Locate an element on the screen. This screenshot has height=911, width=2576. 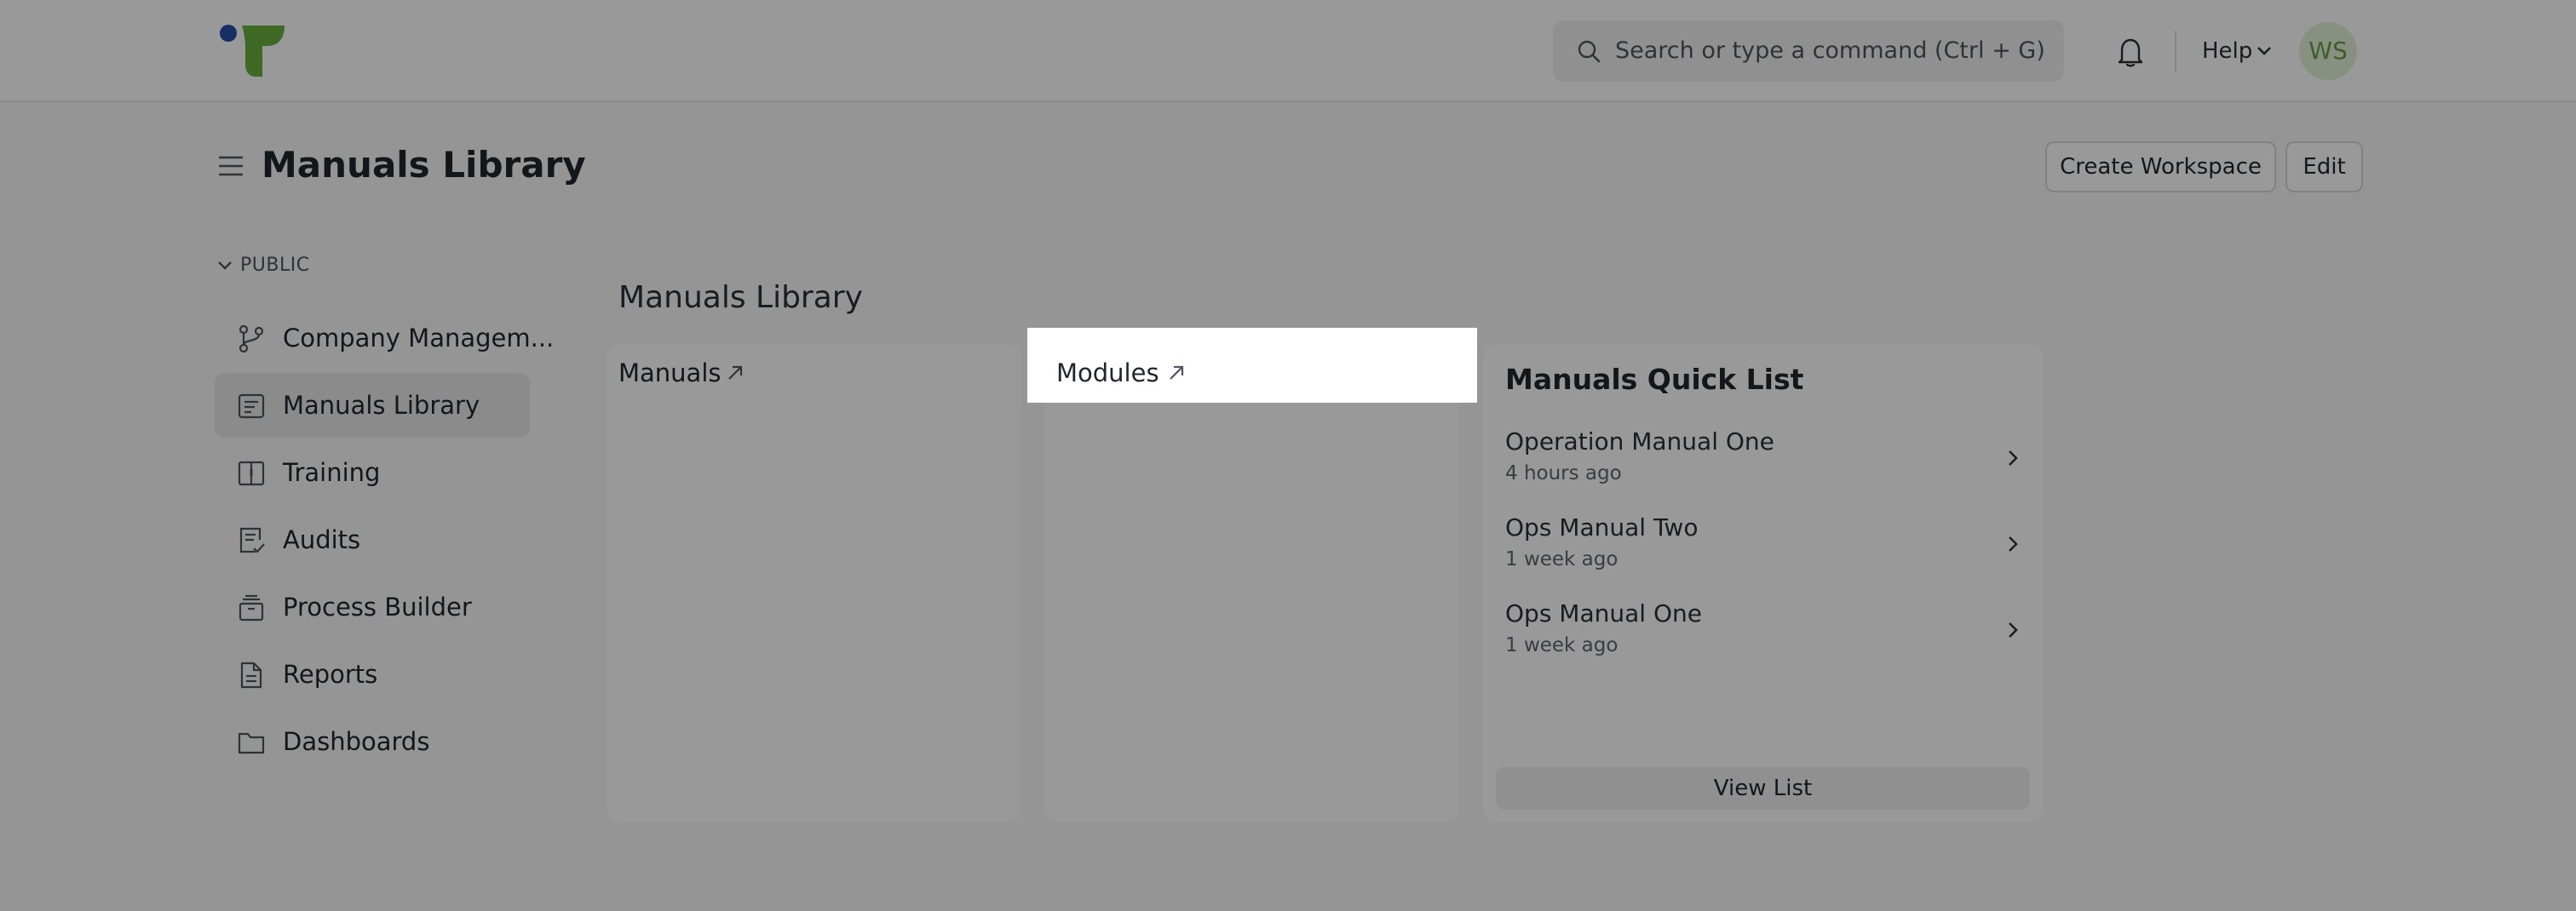
manuals-card is located at coordinates (814, 583).